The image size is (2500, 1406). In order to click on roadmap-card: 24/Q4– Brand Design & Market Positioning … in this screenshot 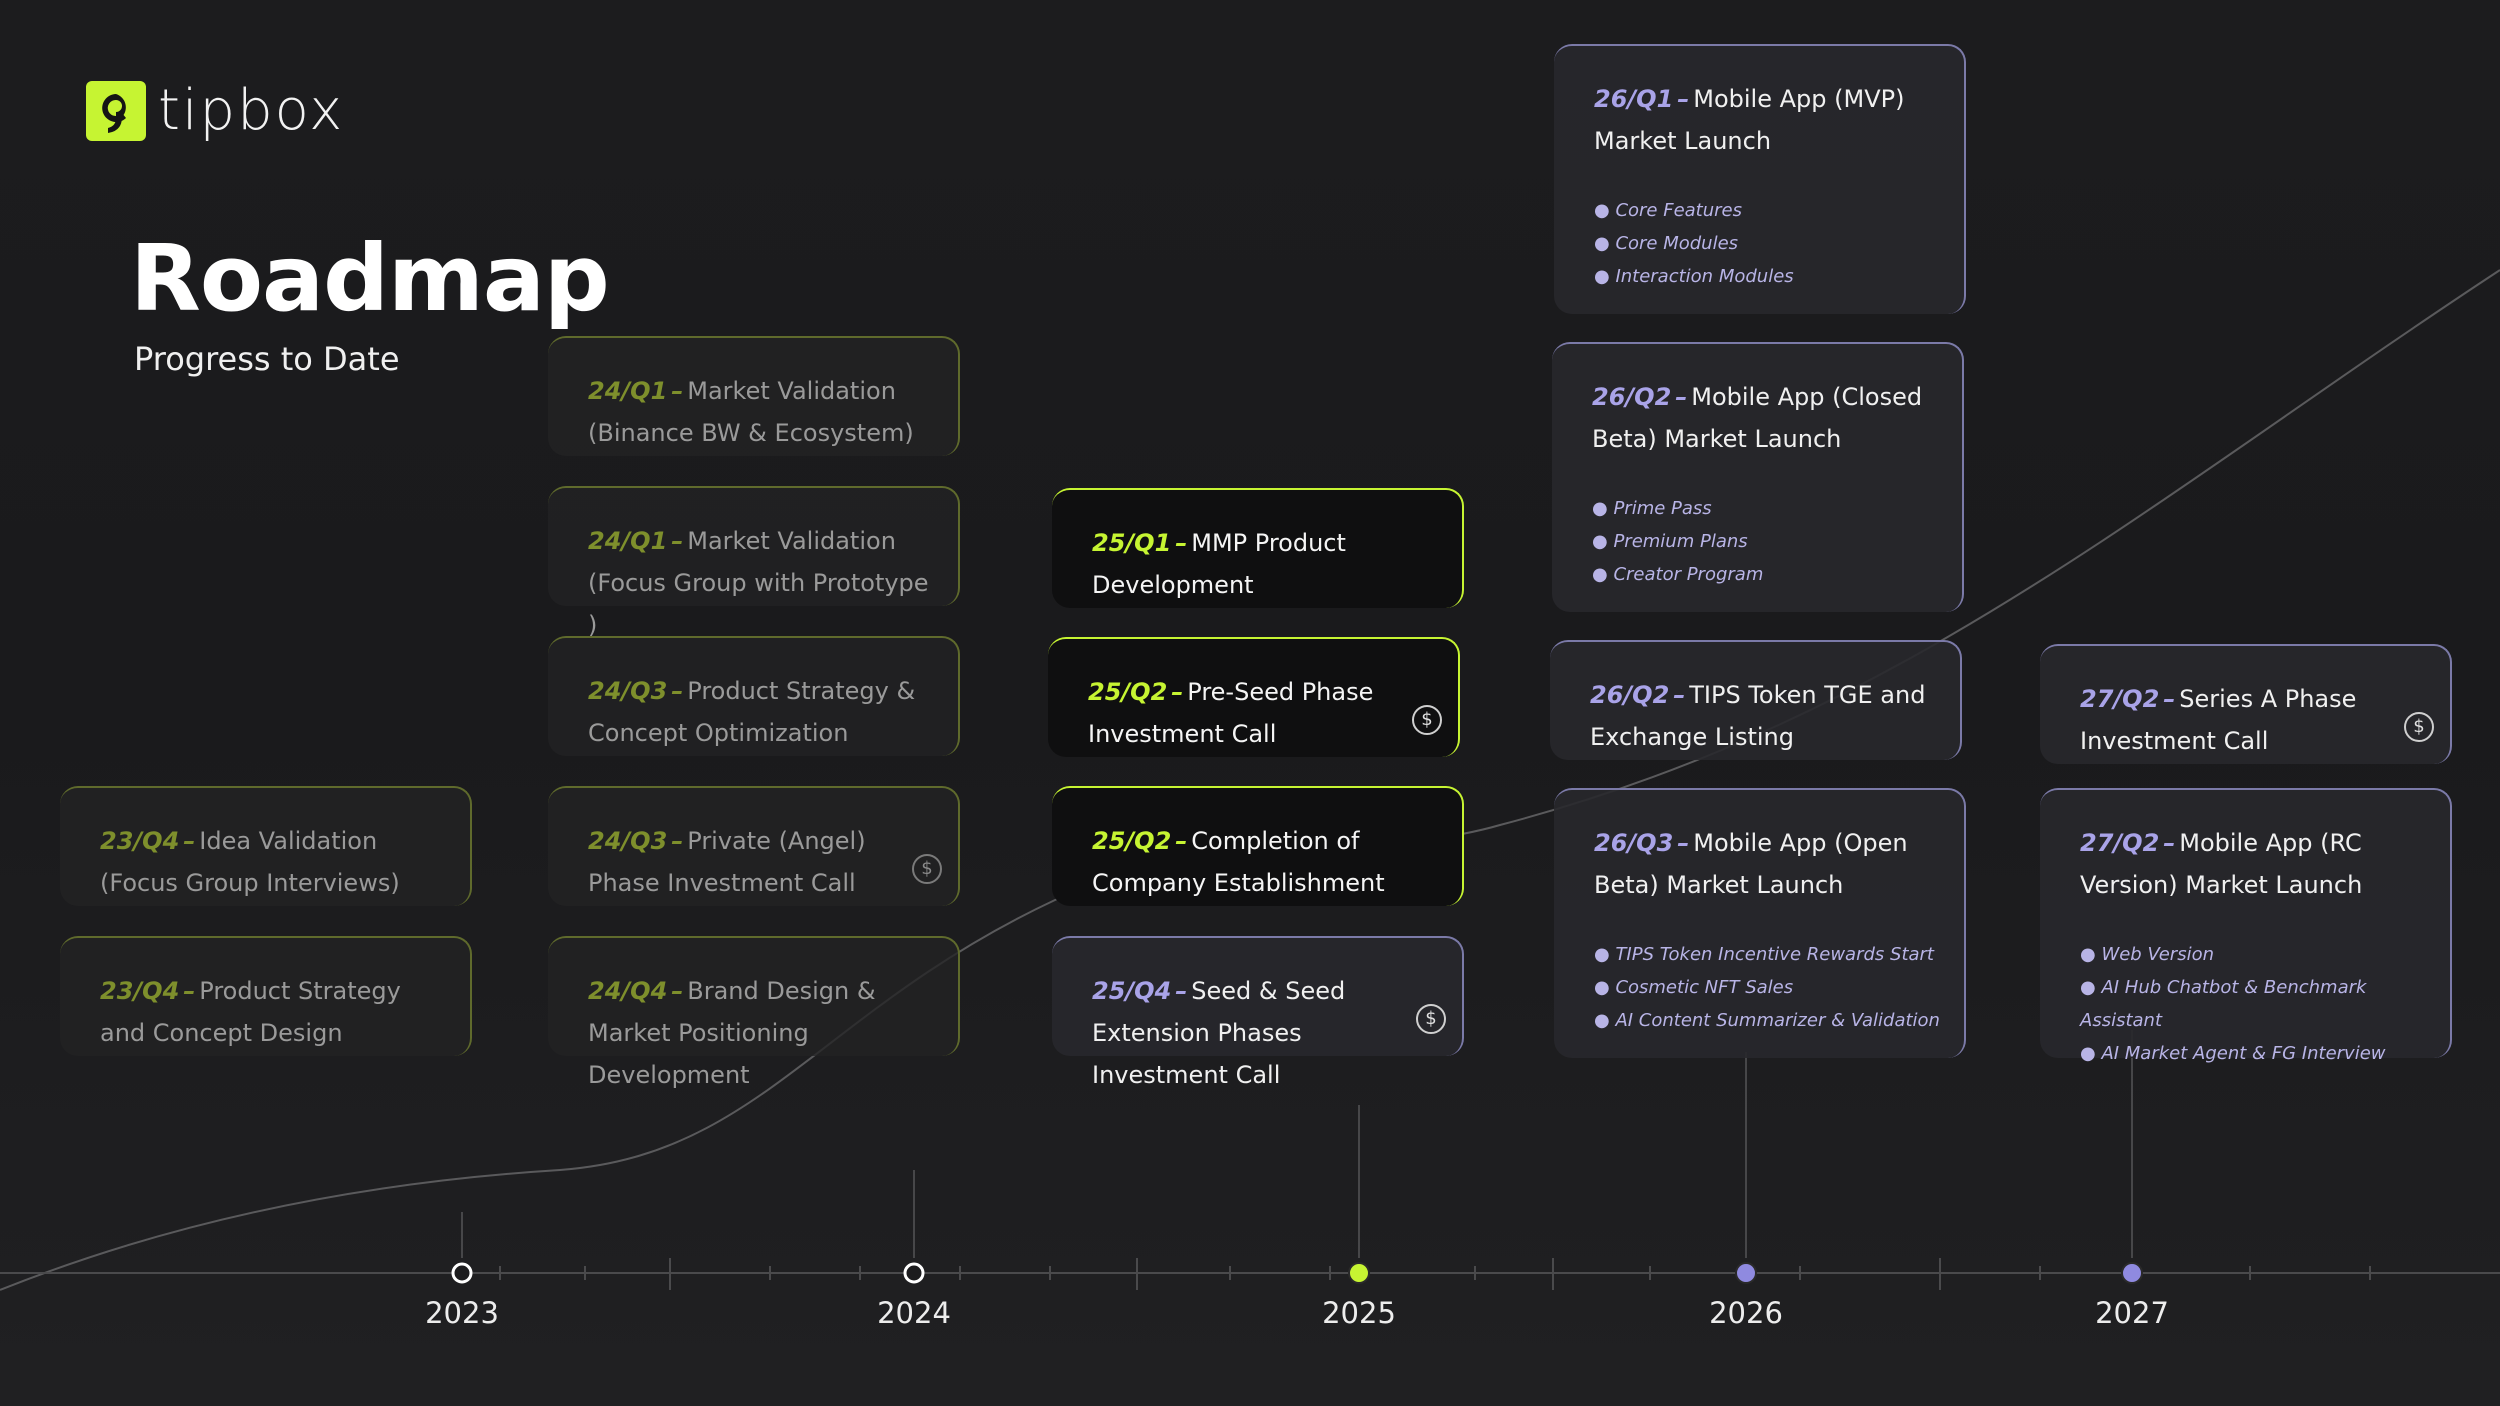, I will do `click(754, 1012)`.